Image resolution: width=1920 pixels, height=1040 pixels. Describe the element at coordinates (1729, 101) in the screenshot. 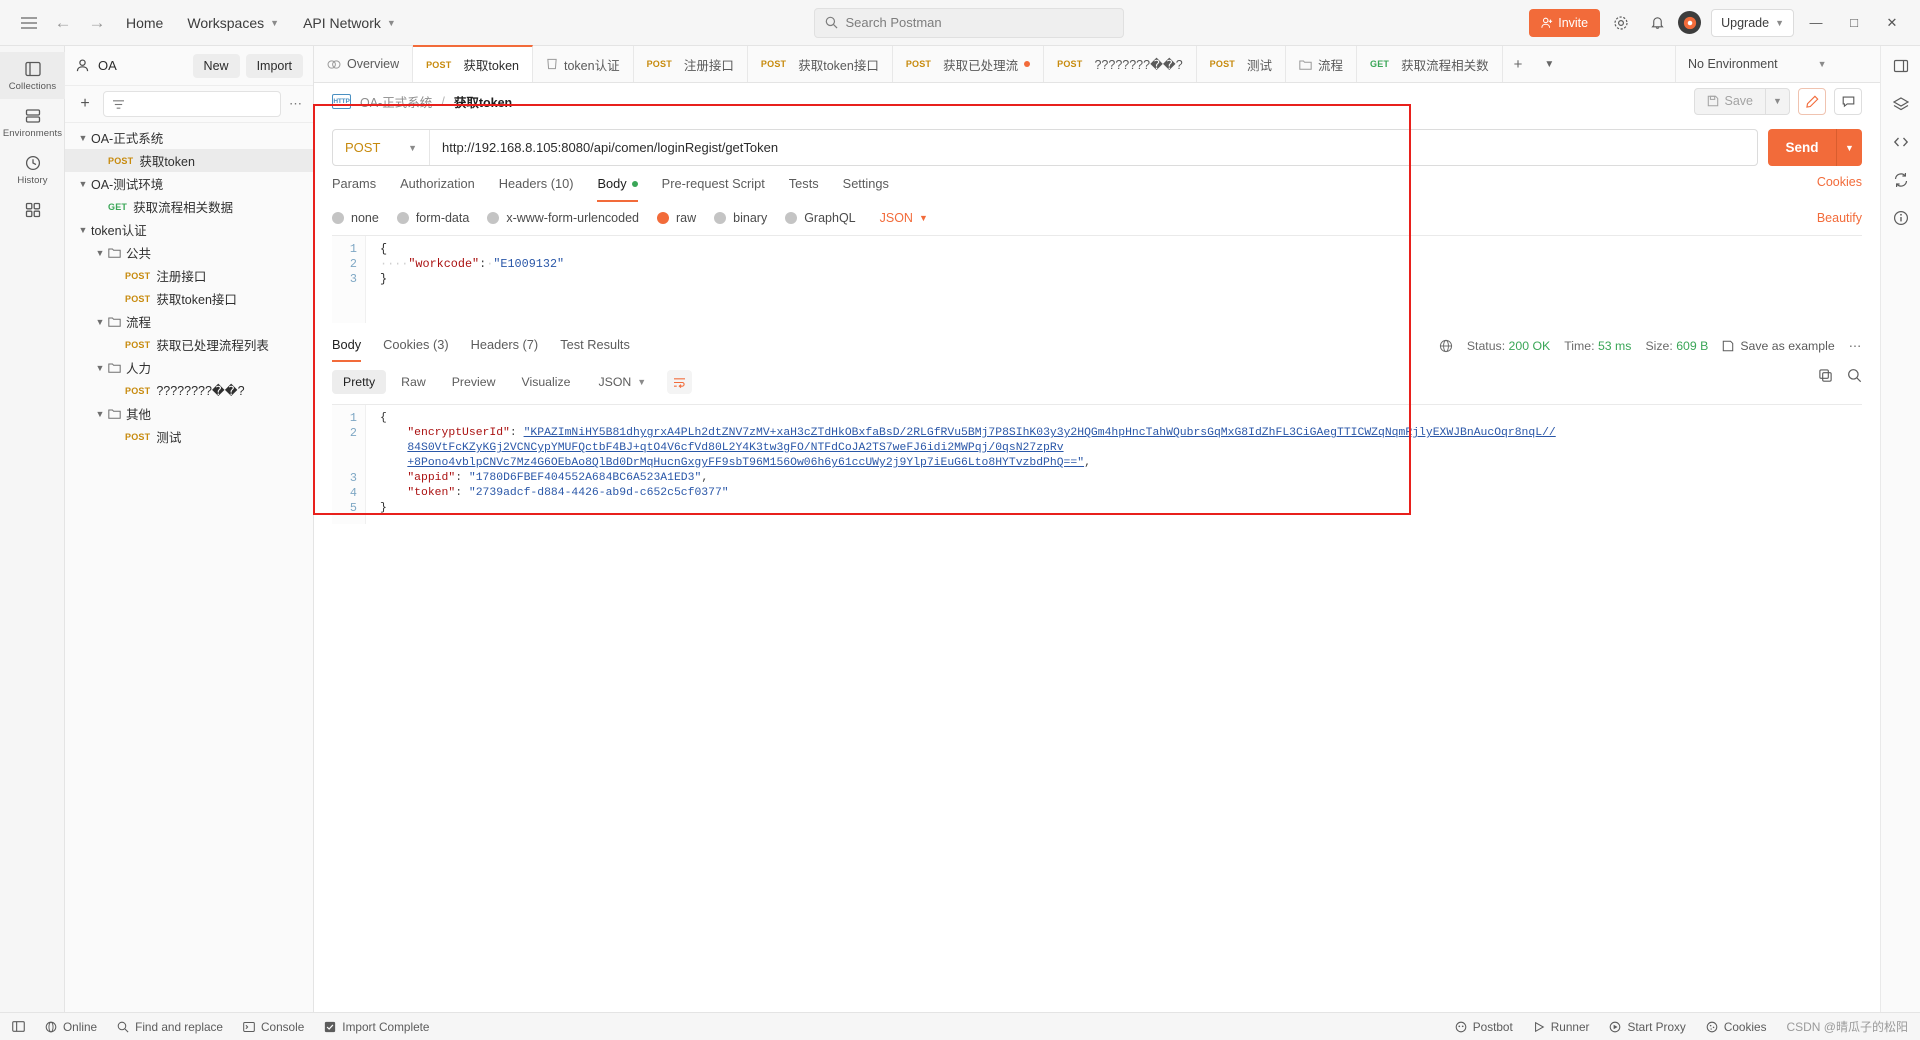

I see `save-button: Save` at that location.